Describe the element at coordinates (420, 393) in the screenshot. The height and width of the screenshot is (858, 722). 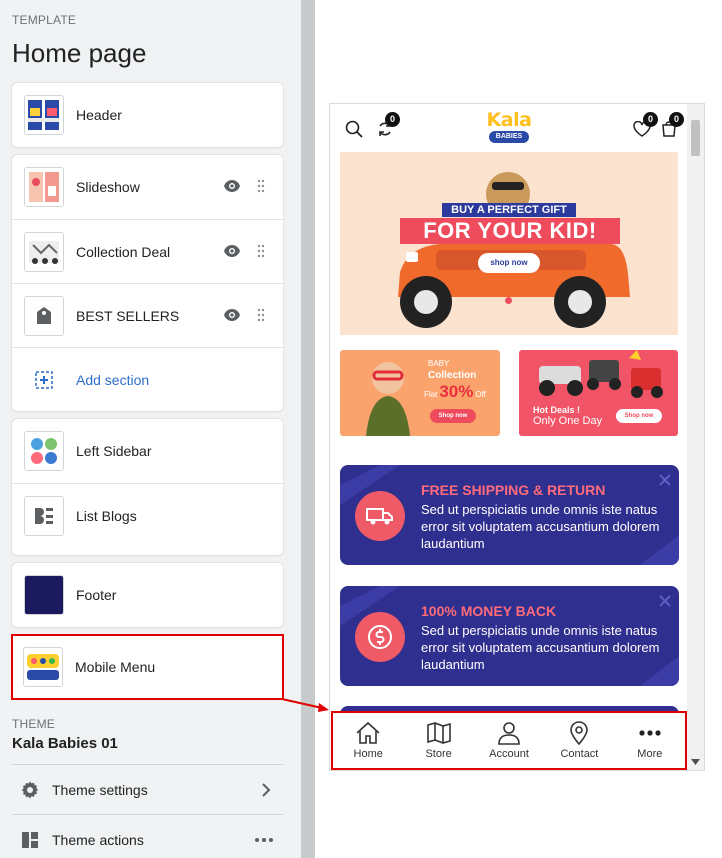
I see `promo-baby-collection: BABY Collection Flat 30% Off Shop now` at that location.